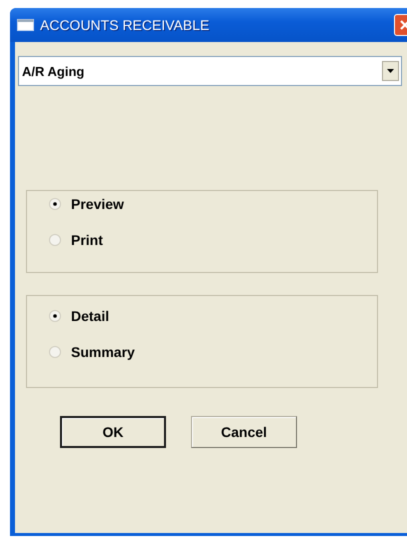 This screenshot has width=407, height=538. What do you see at coordinates (79, 316) in the screenshot?
I see `radio-option: Detail` at bounding box center [79, 316].